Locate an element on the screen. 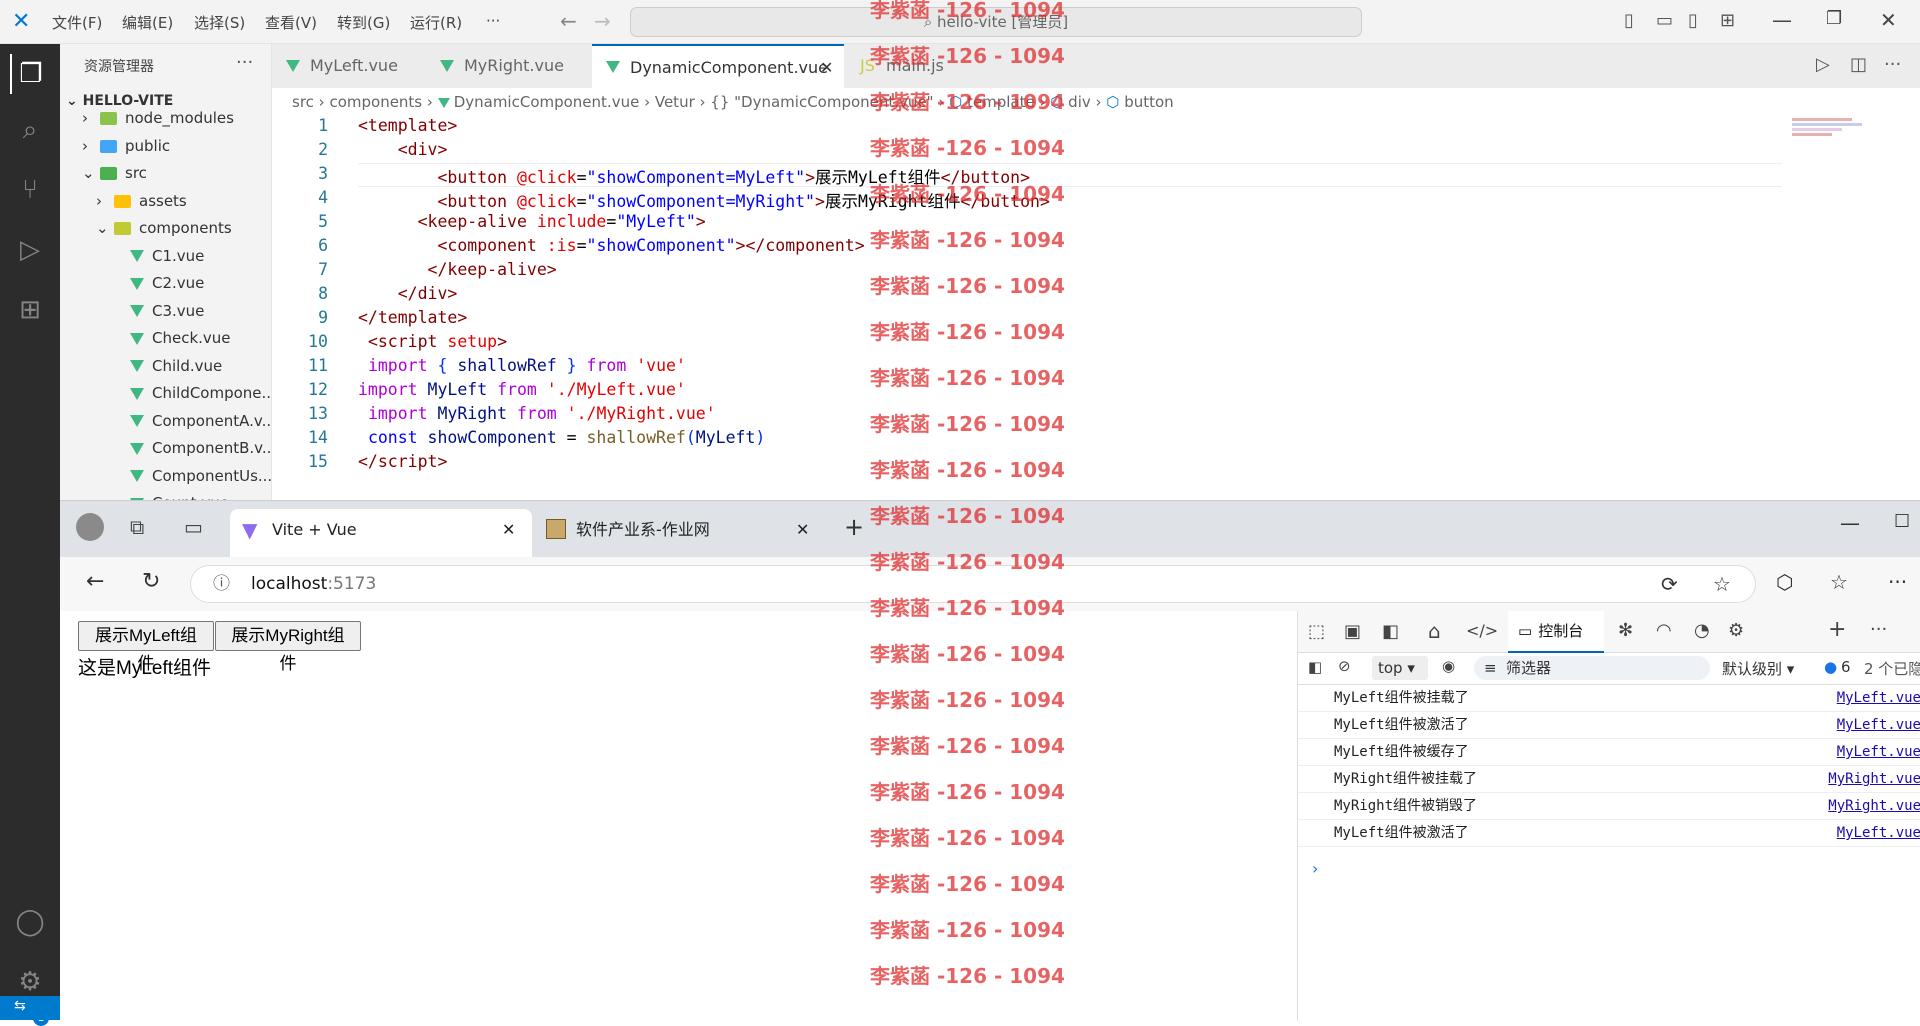 This screenshot has width=1920, height=1026. devtools-settings-gear-icon: ⚙ is located at coordinates (1736, 630).